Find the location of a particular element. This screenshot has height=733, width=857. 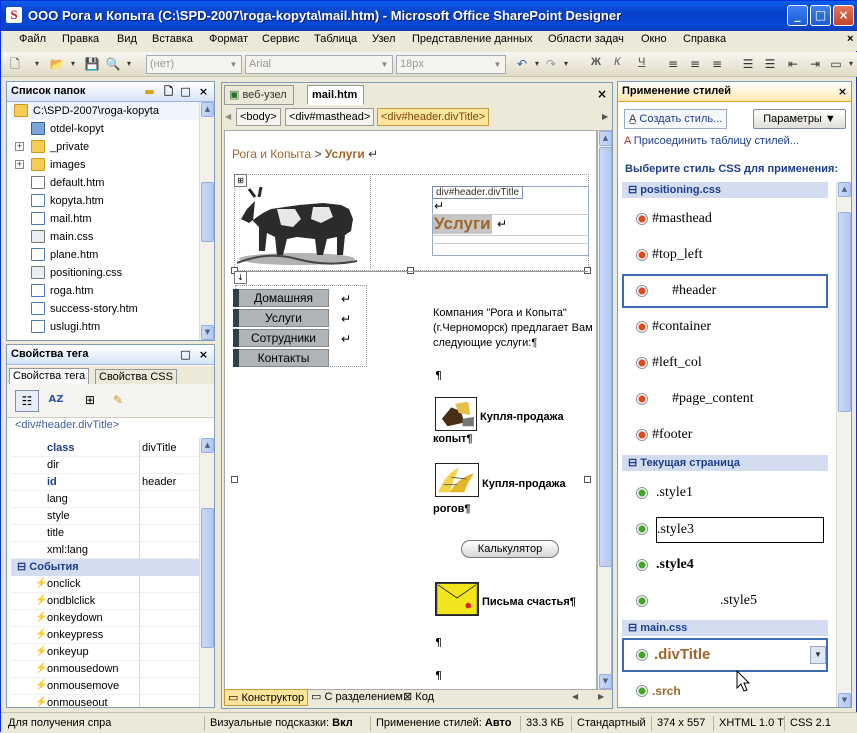

tab-mail-htm: mail.htm is located at coordinates (336, 95).